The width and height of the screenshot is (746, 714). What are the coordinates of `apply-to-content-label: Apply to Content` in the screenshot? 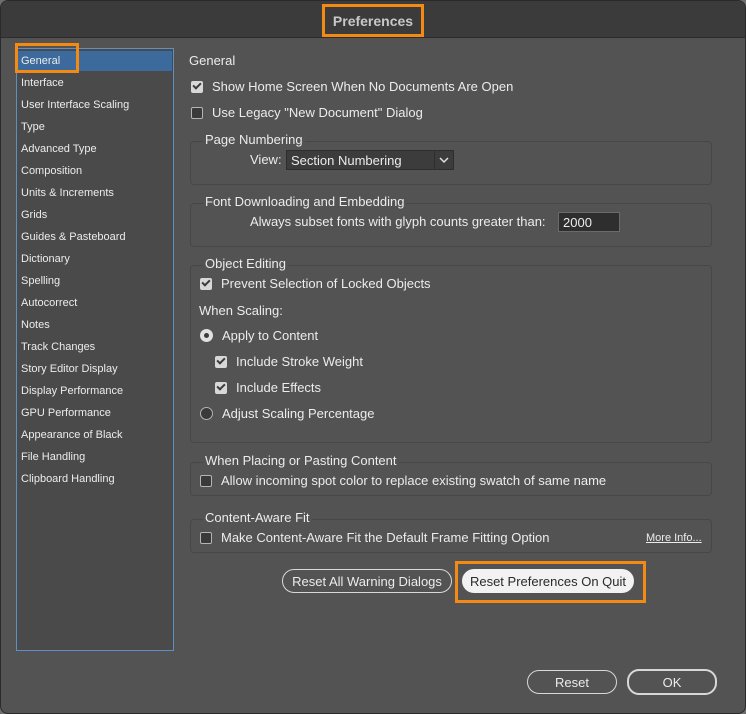 It's located at (270, 335).